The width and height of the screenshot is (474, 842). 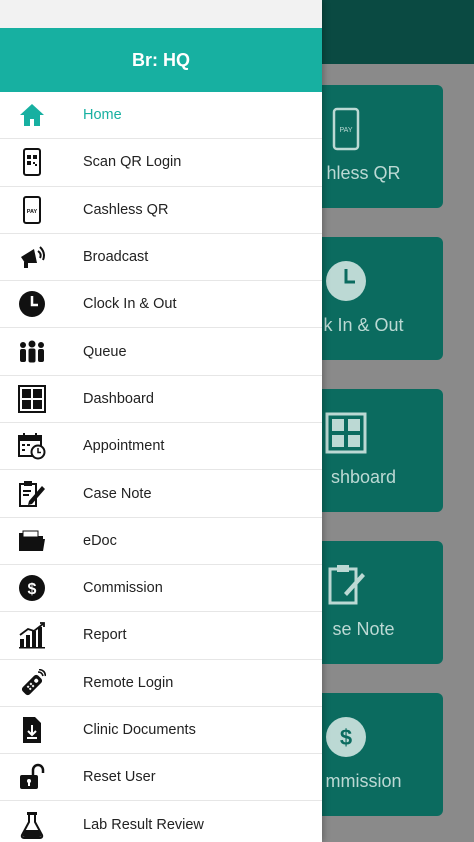 I want to click on bar-chart-icon, so click(x=32, y=635).